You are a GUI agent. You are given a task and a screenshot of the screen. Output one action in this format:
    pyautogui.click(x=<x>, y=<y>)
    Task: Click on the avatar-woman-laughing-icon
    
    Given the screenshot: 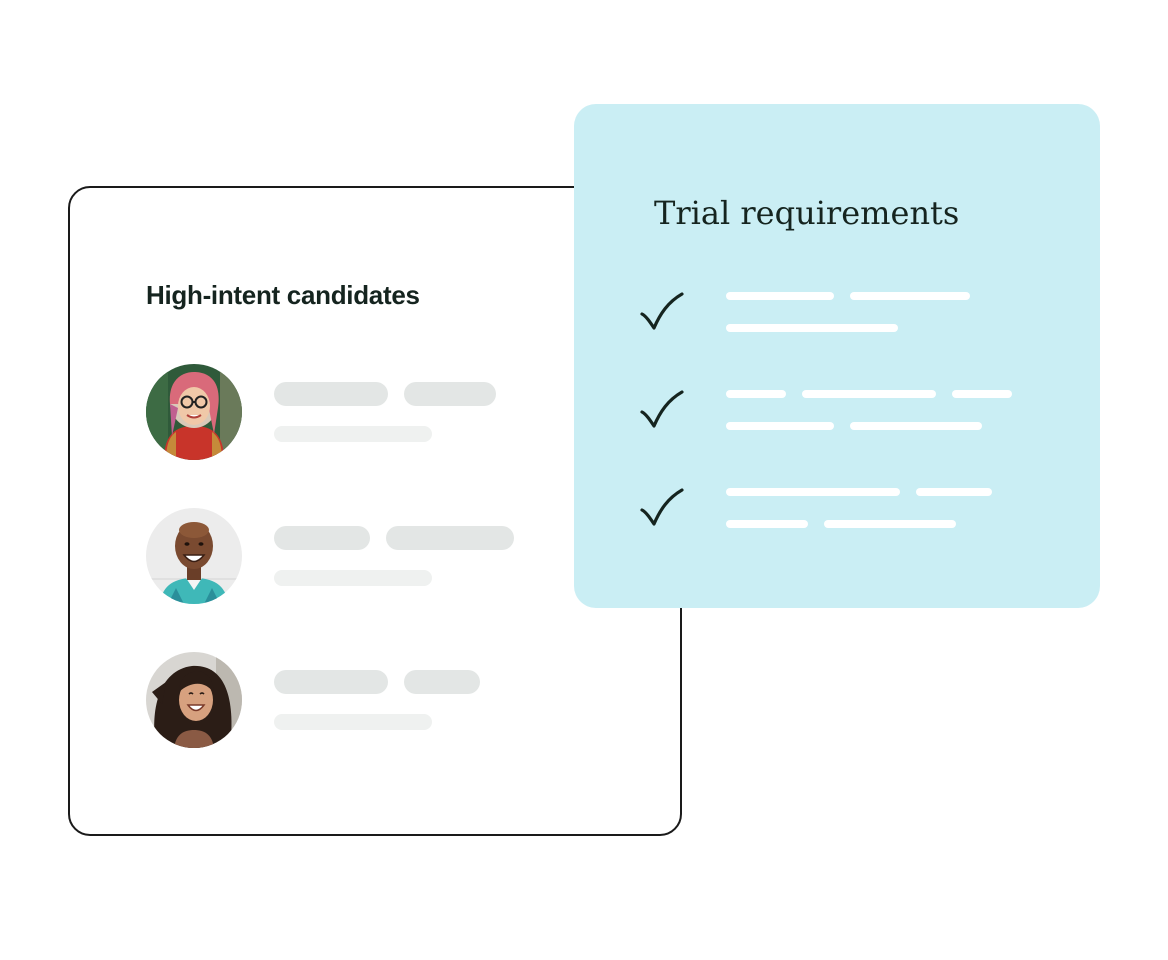 What is the action you would take?
    pyautogui.click(x=194, y=700)
    